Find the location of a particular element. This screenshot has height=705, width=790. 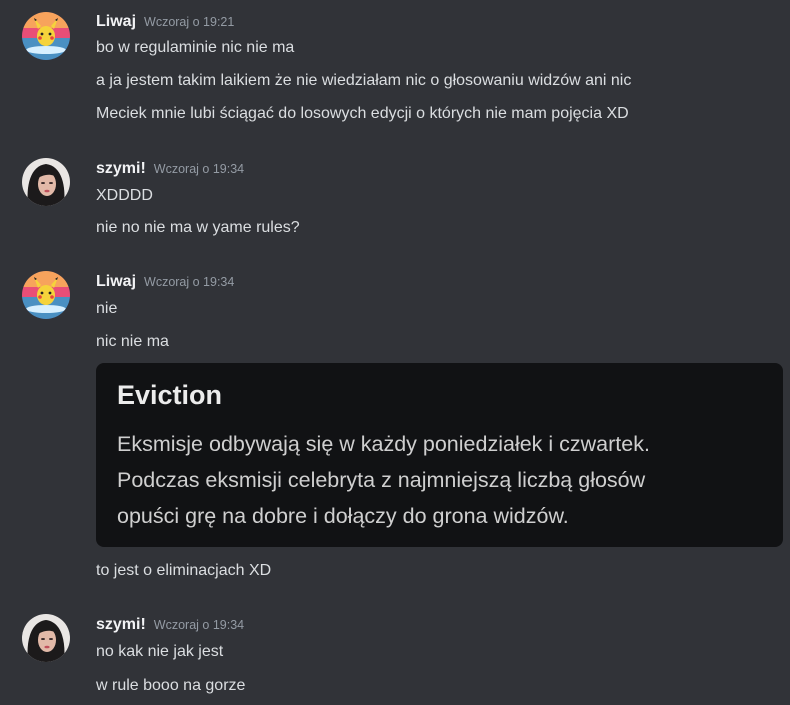

message-text: nie is located at coordinates (107, 308).